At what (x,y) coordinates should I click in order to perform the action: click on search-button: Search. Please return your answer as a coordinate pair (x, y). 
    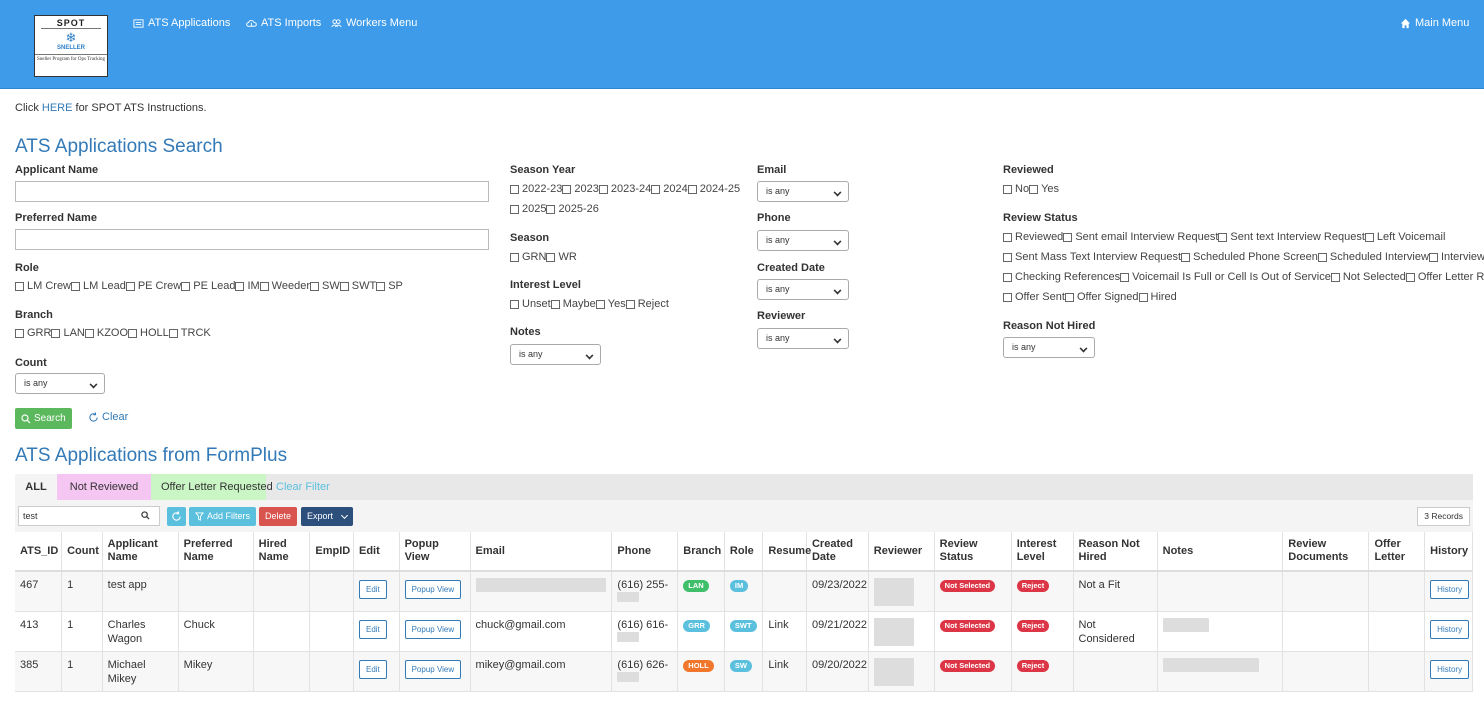
    Looking at the image, I should click on (43, 418).